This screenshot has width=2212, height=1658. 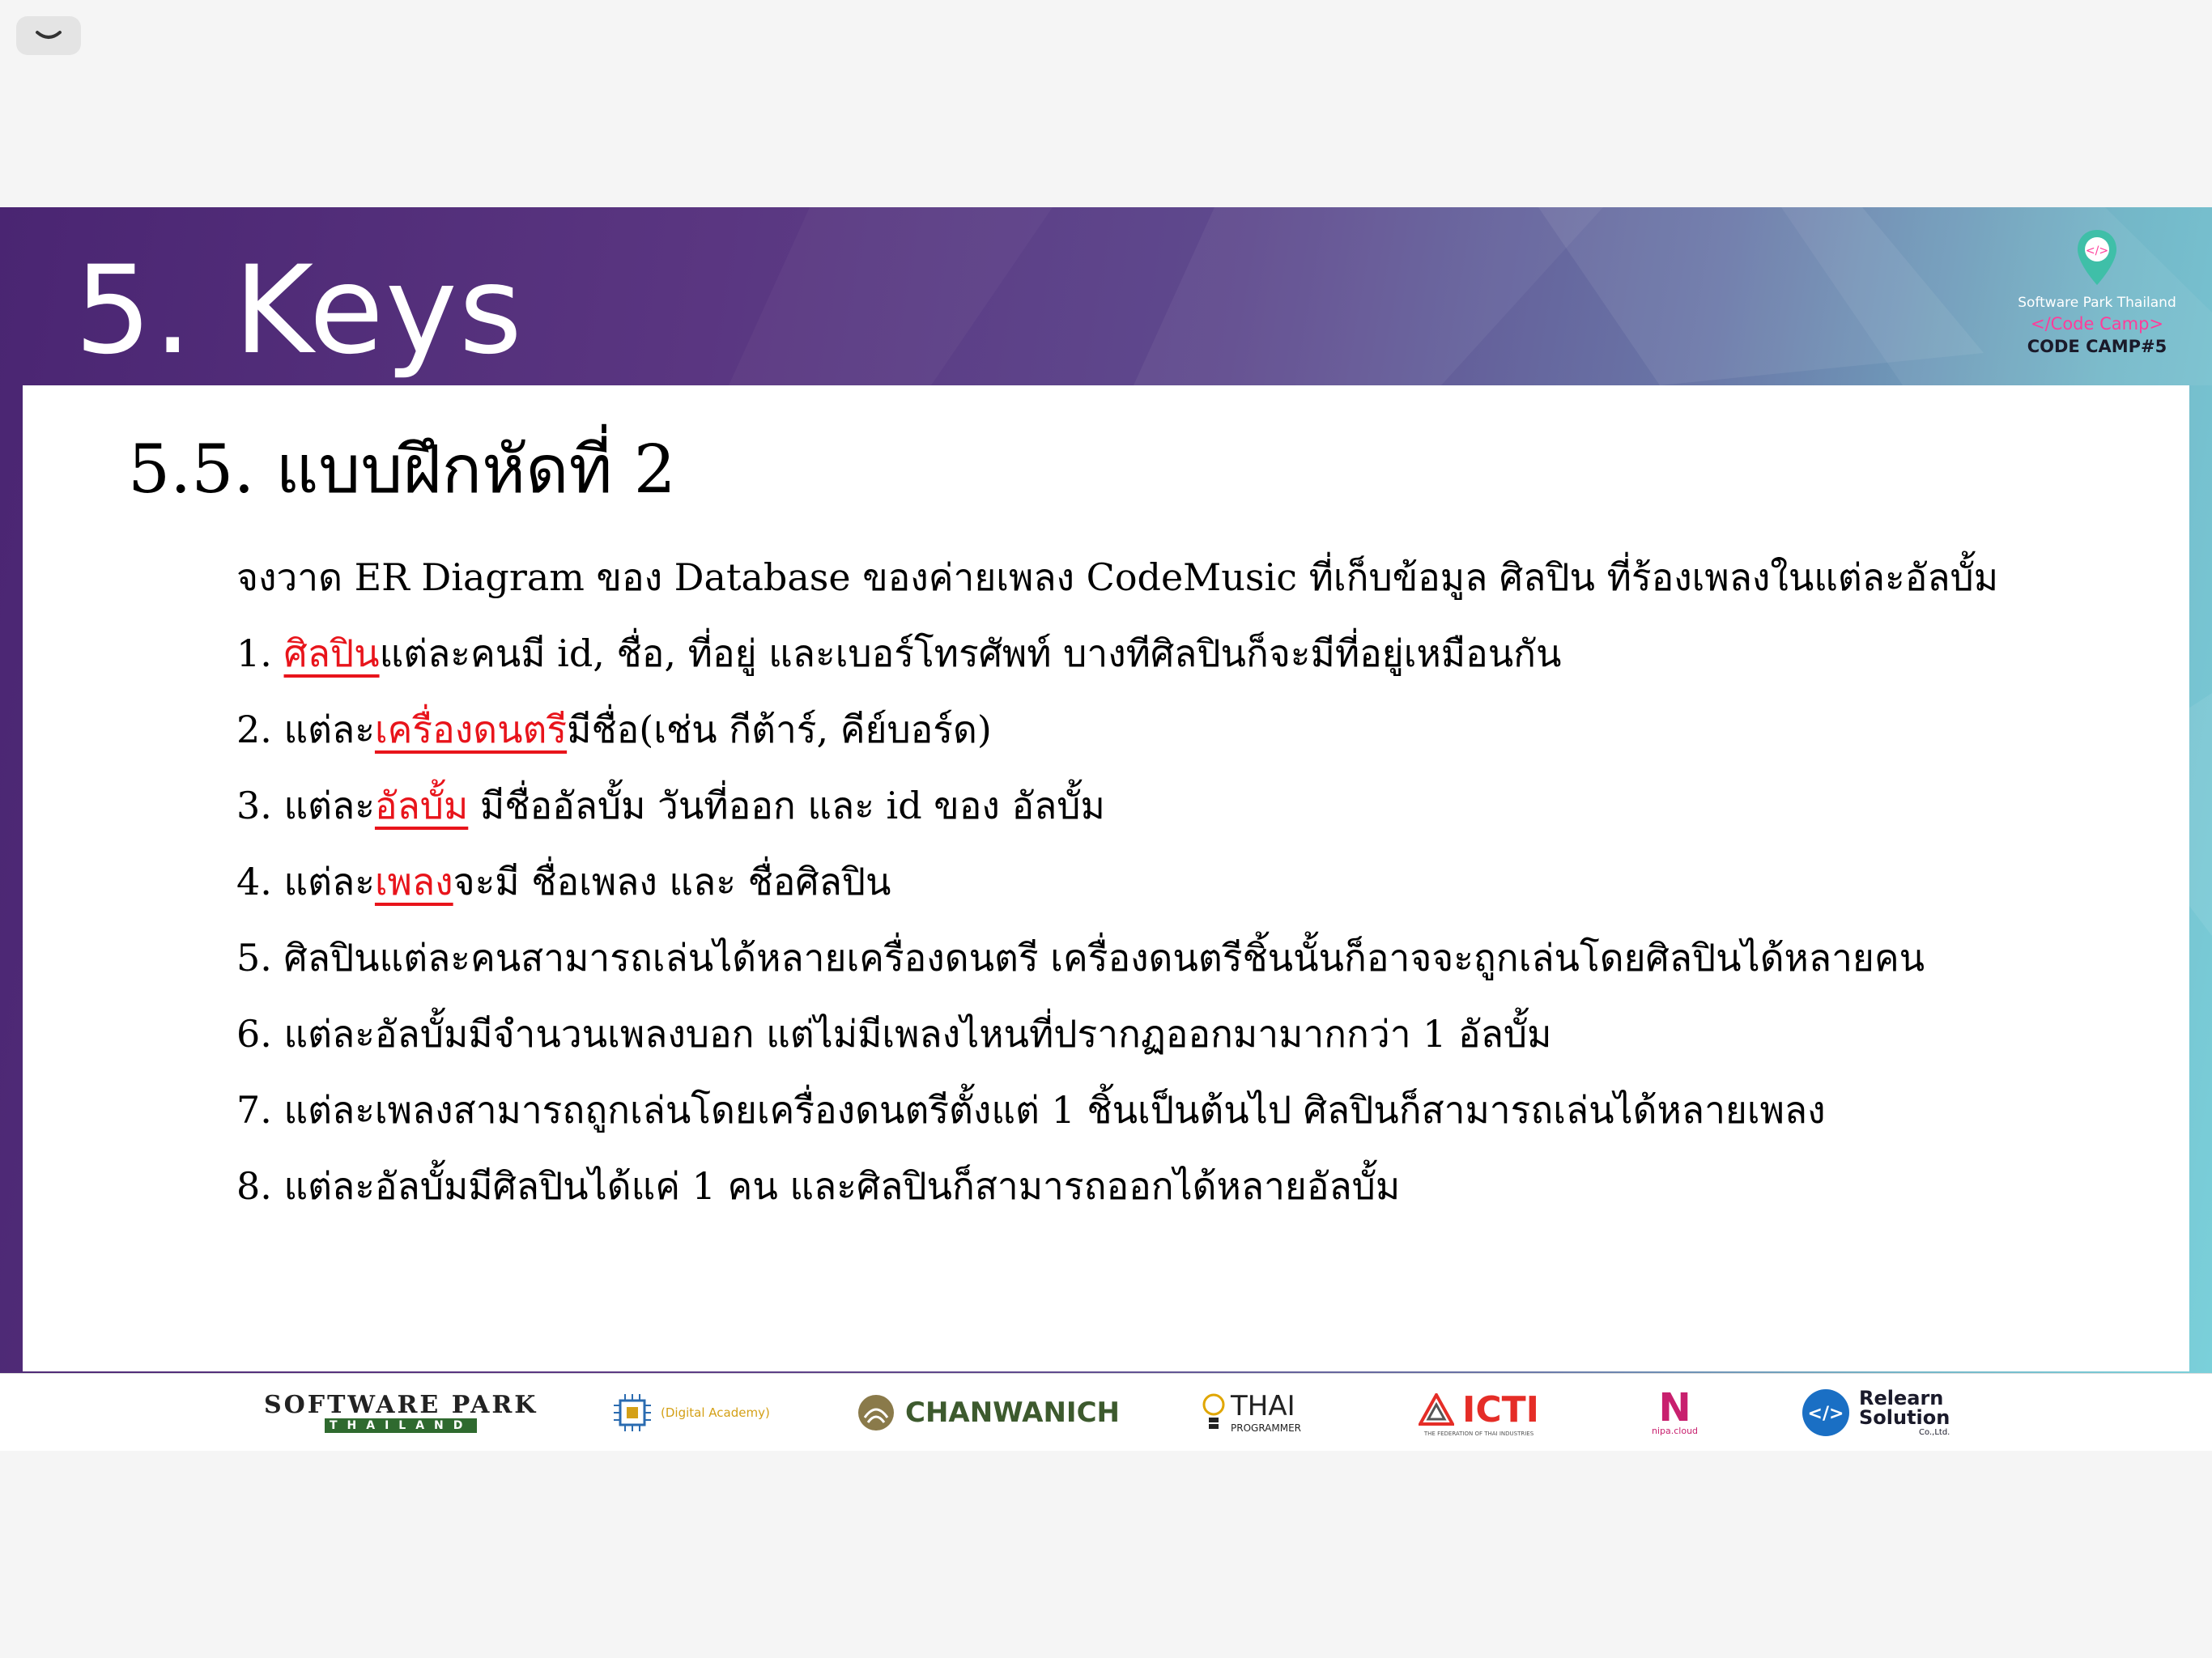 What do you see at coordinates (1876, 1412) in the screenshot?
I see `relearn-solution-logo: </> Relearn Solution Co.,Ltd.` at bounding box center [1876, 1412].